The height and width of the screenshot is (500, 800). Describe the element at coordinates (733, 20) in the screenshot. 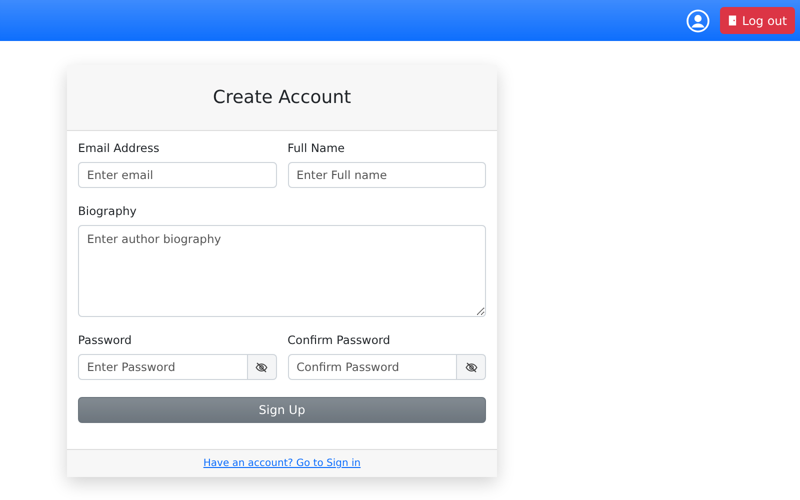

I see `door-icon` at that location.